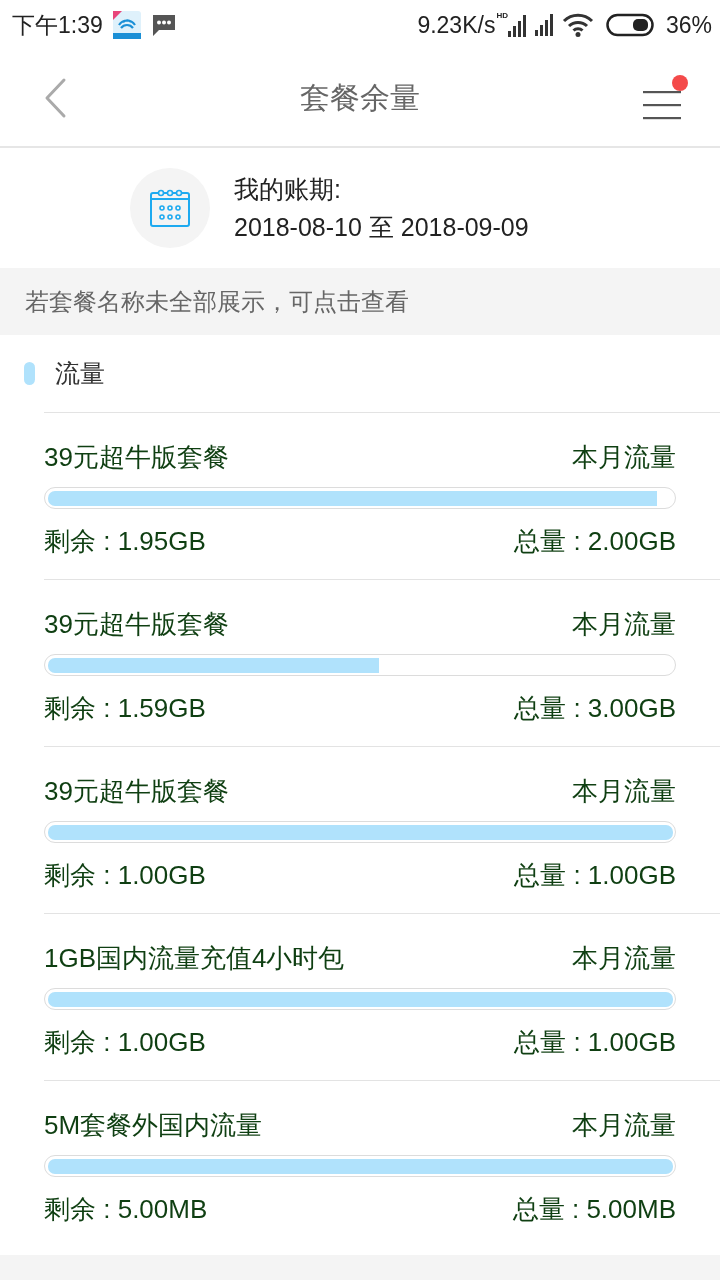  I want to click on billing-label: 我的账期:, so click(288, 189).